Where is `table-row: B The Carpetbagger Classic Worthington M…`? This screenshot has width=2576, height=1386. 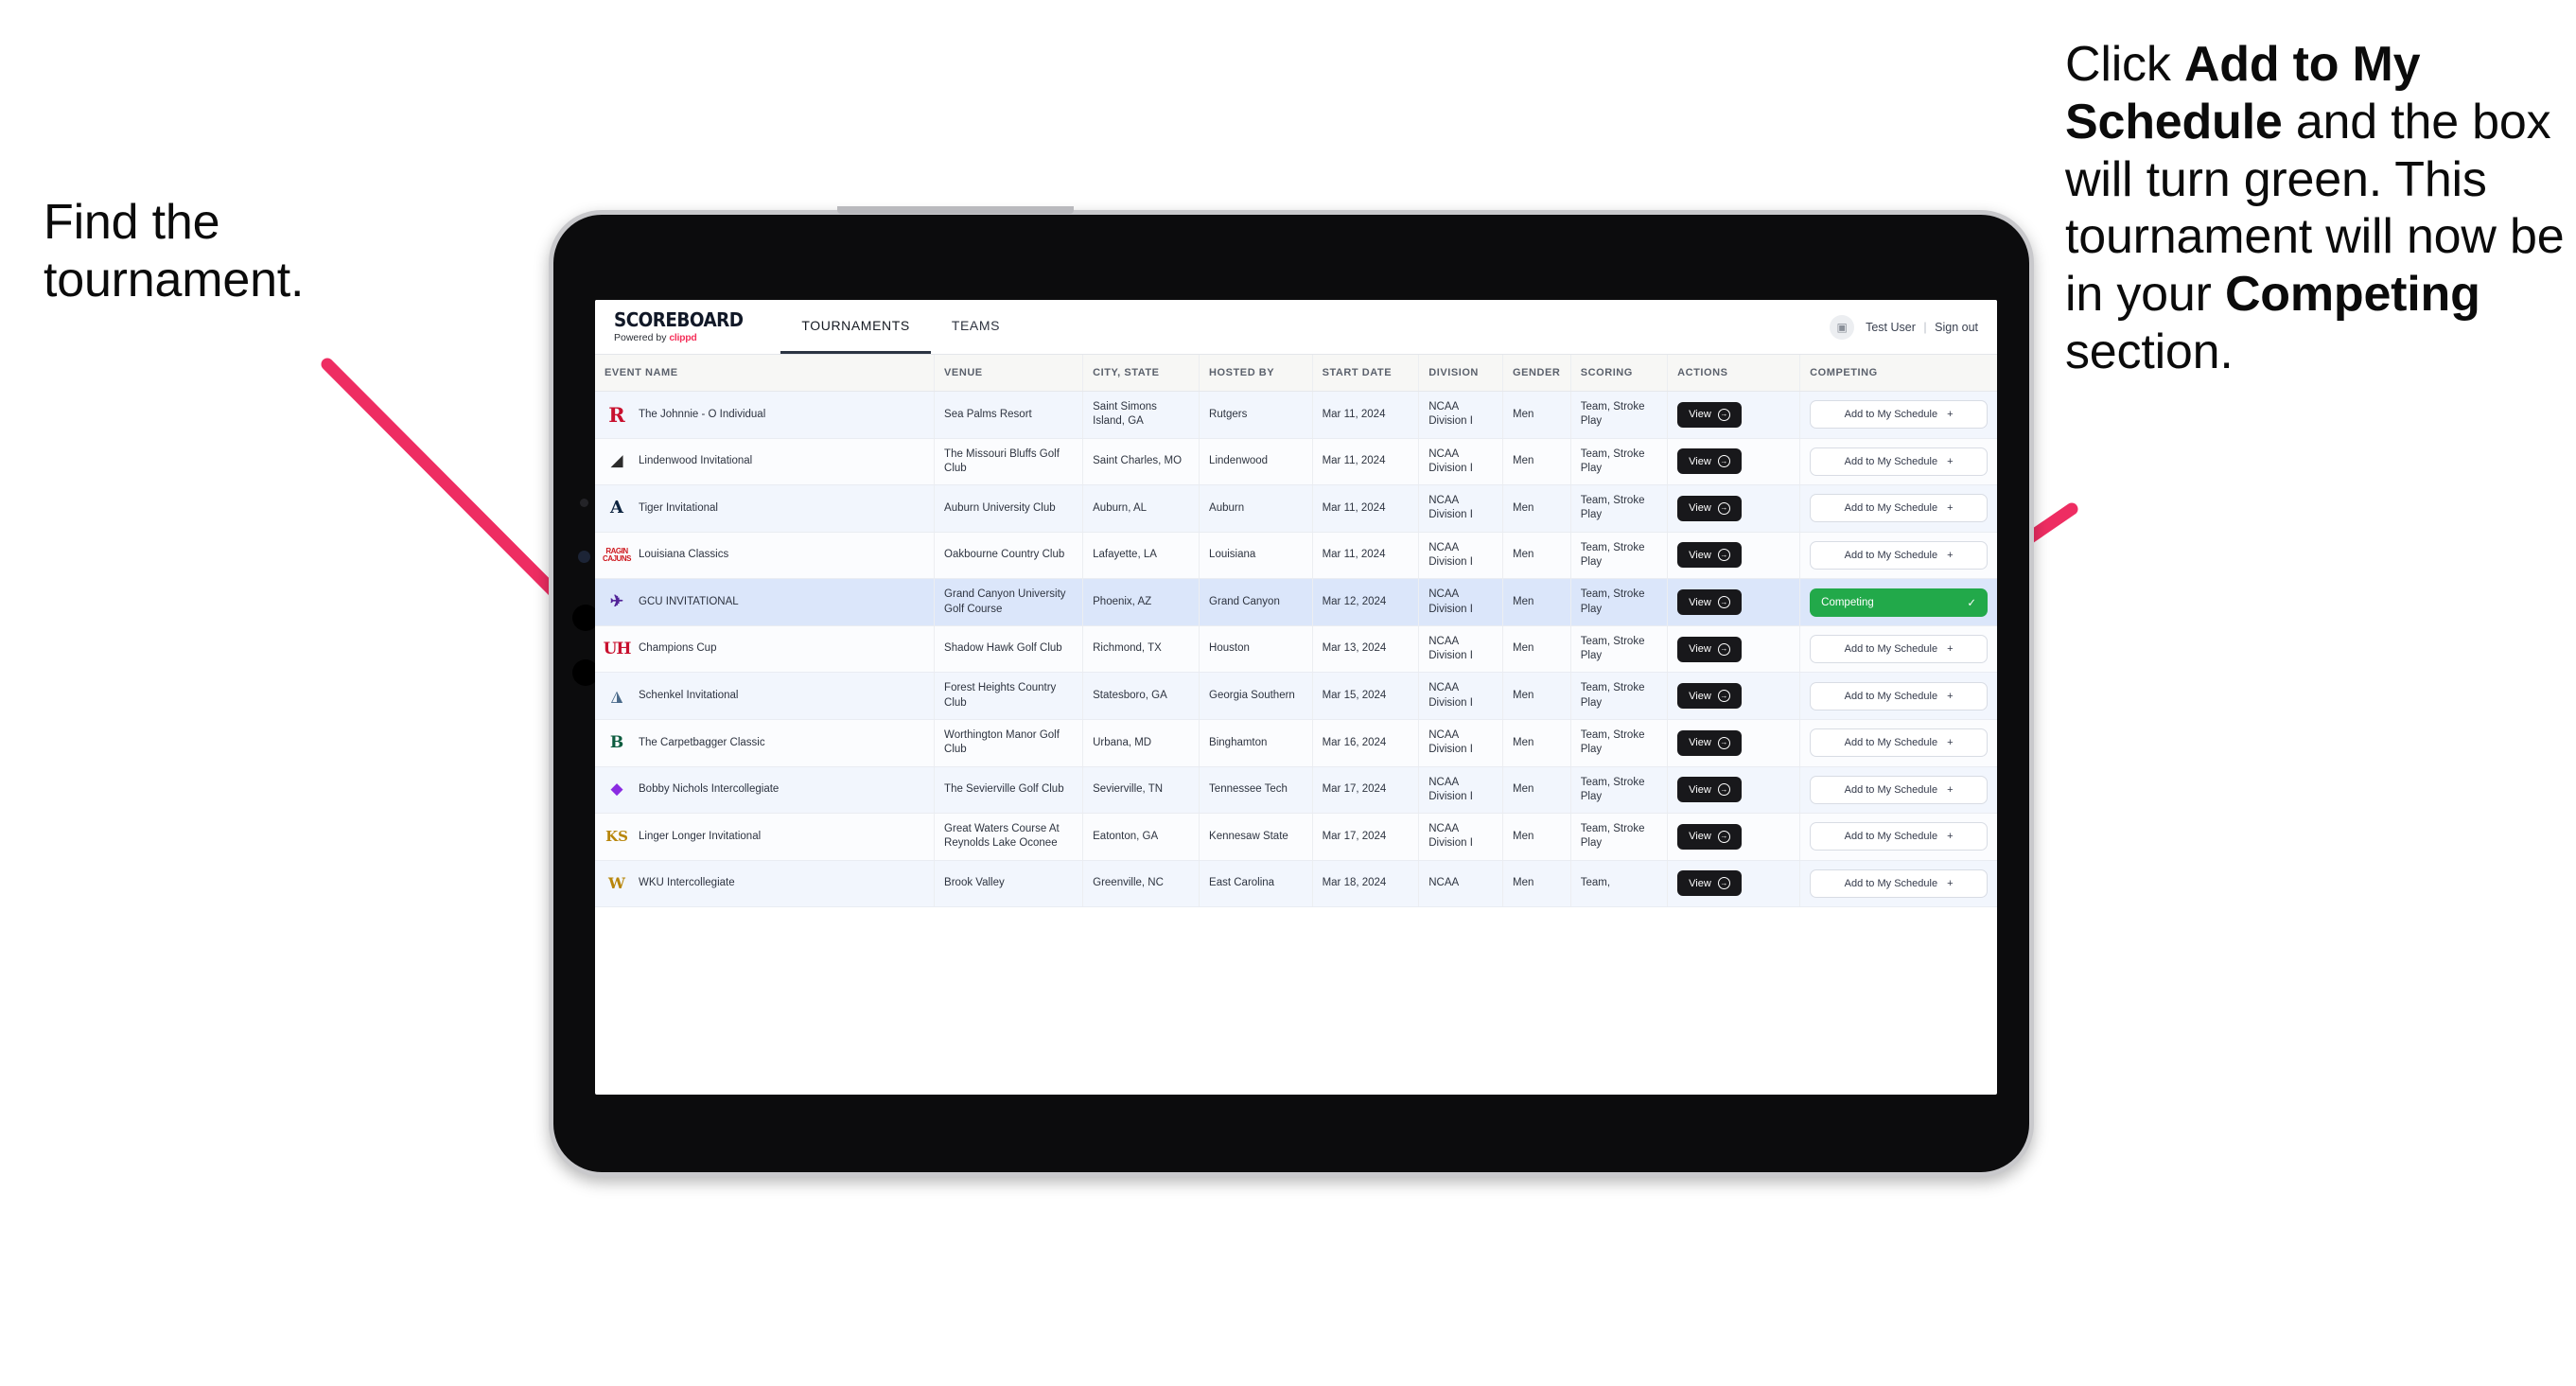
table-row: B The Carpetbagger Classic Worthington M… is located at coordinates (1296, 743).